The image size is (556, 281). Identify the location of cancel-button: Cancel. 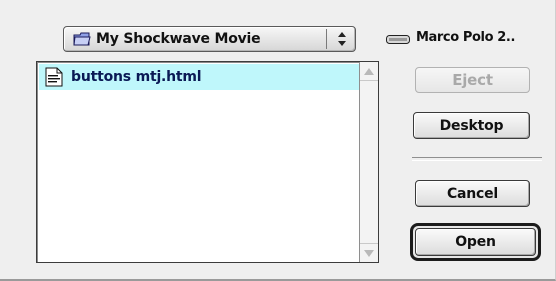
(472, 193).